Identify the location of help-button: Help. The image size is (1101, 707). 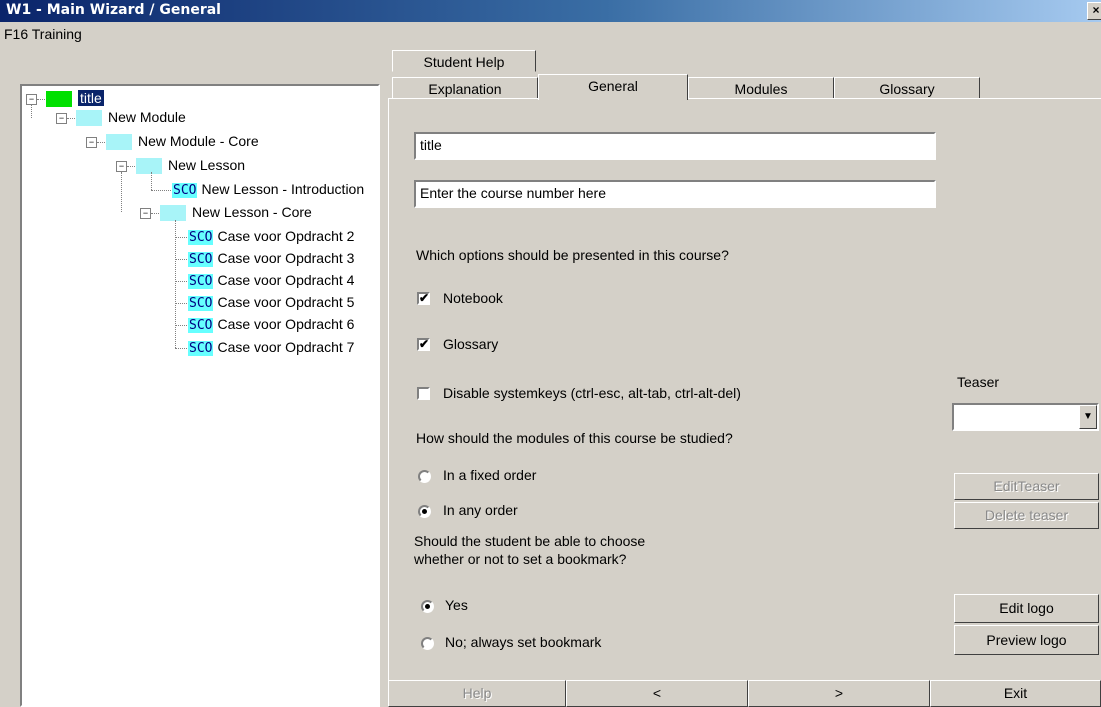
(477, 693).